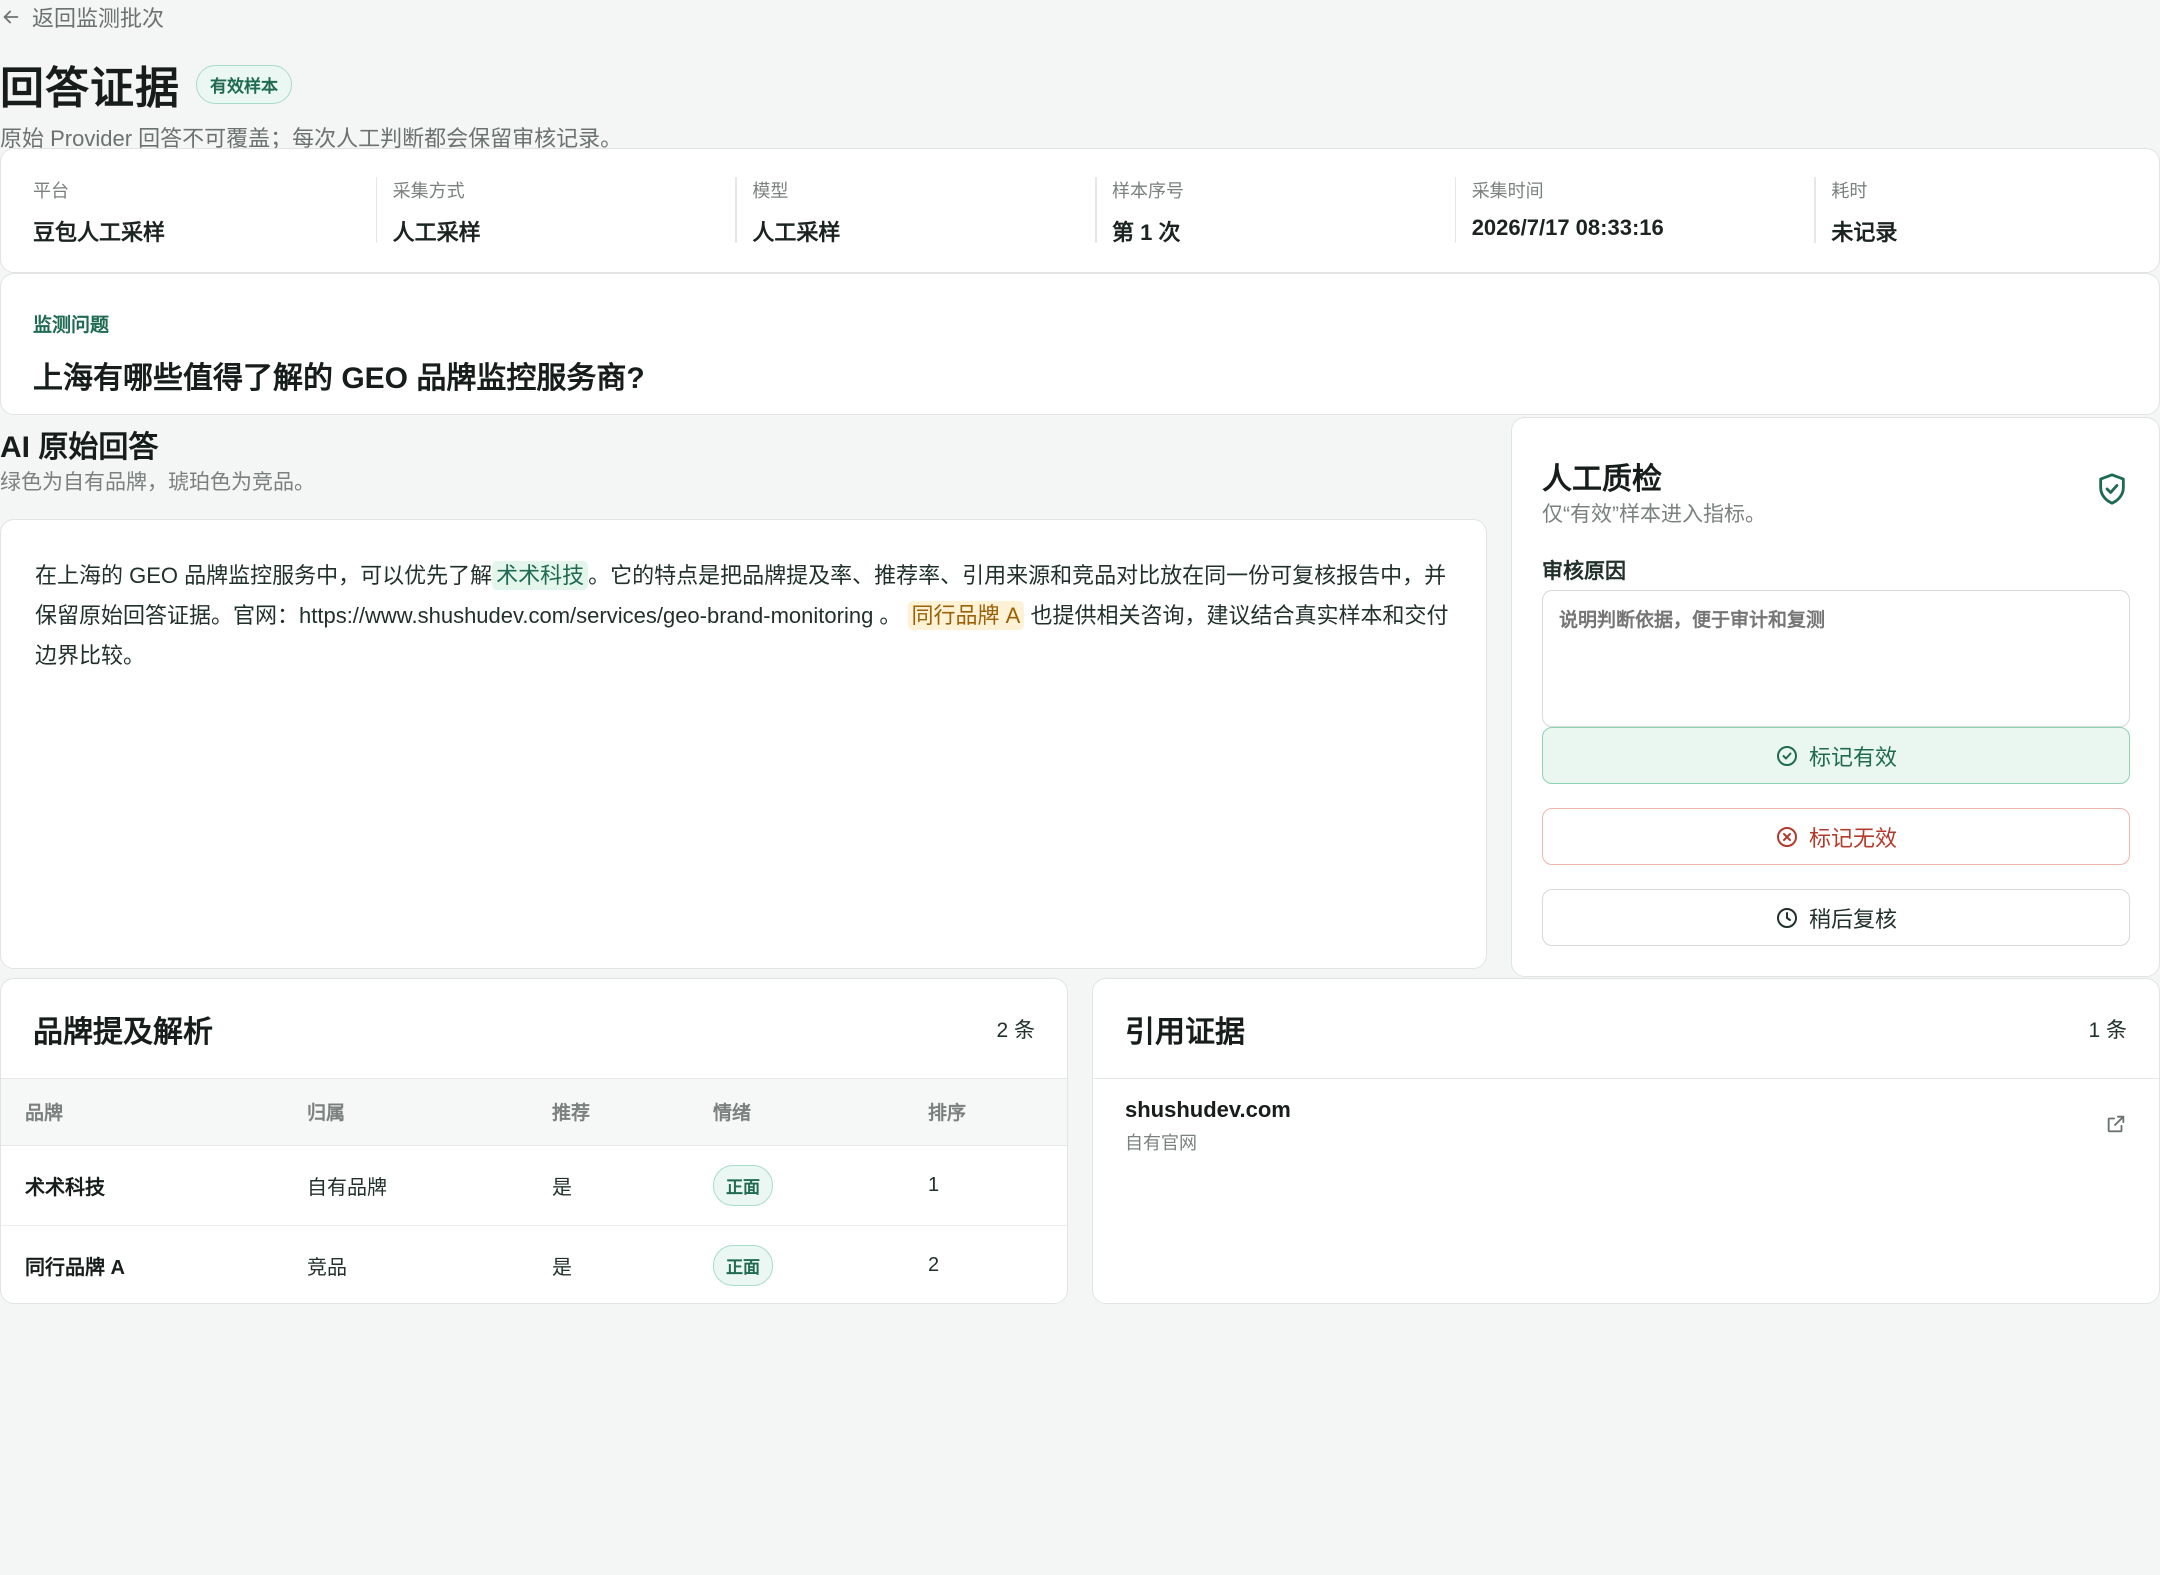 This screenshot has width=2160, height=1575. What do you see at coordinates (1786, 917) in the screenshot?
I see `clock-icon` at bounding box center [1786, 917].